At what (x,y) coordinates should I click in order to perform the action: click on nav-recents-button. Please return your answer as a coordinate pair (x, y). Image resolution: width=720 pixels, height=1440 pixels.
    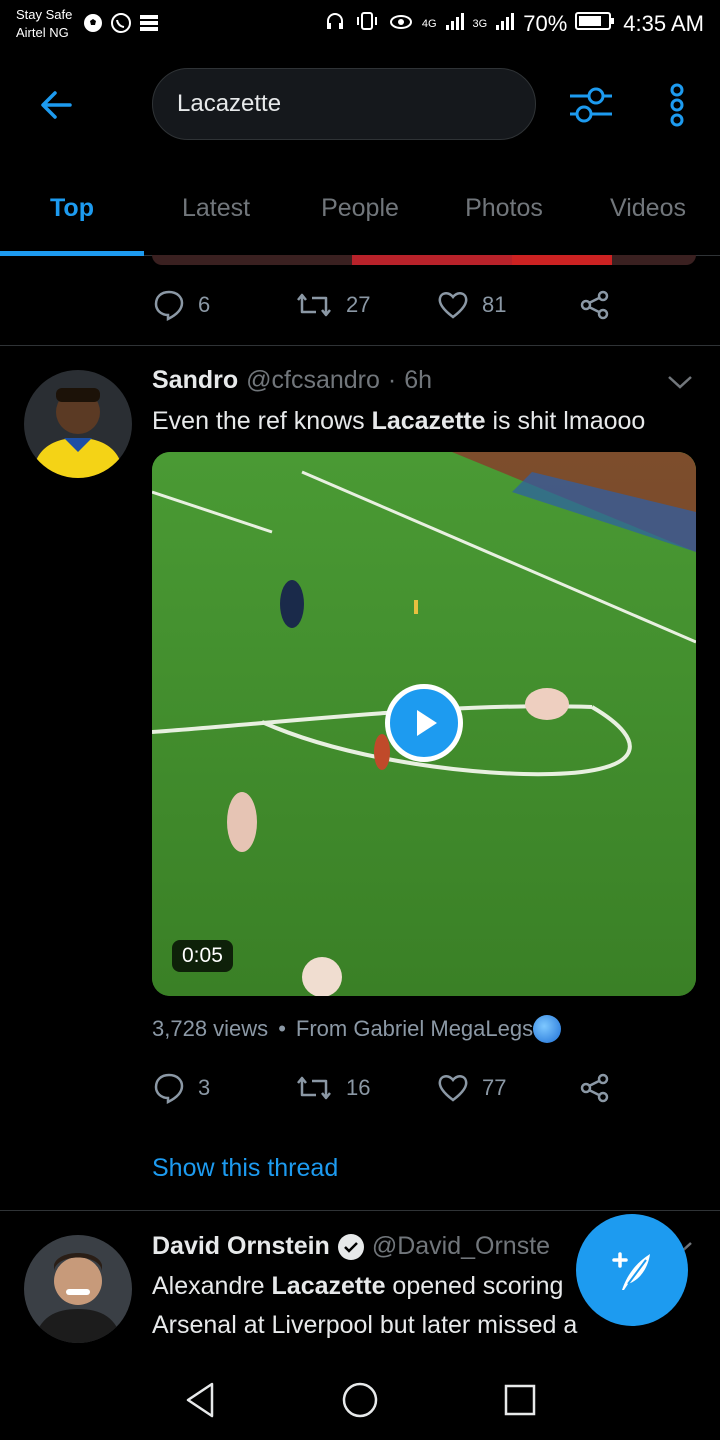
    Looking at the image, I should click on (520, 1400).